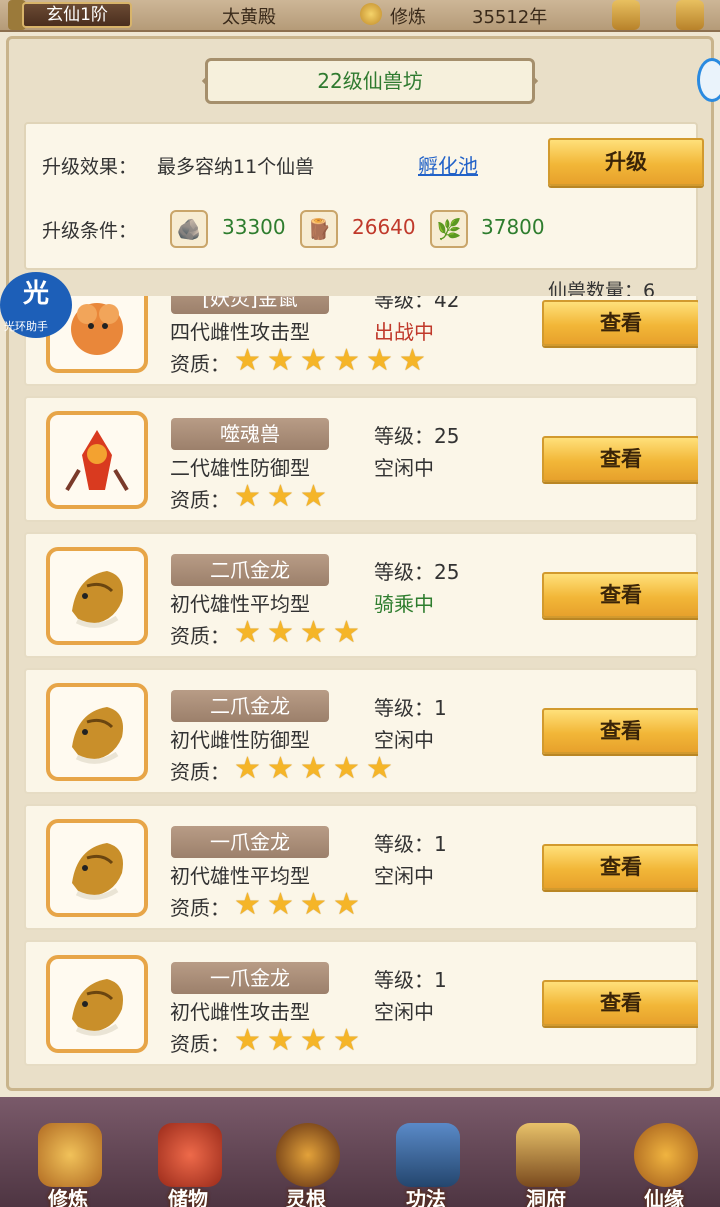 This screenshot has height=1207, width=720. I want to click on bottom-navigation: 修炼 储物 灵根 功法 洞府 仙缘, so click(360, 1152).